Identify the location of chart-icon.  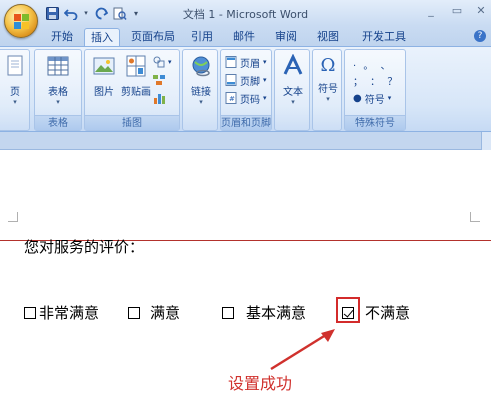
(159, 99).